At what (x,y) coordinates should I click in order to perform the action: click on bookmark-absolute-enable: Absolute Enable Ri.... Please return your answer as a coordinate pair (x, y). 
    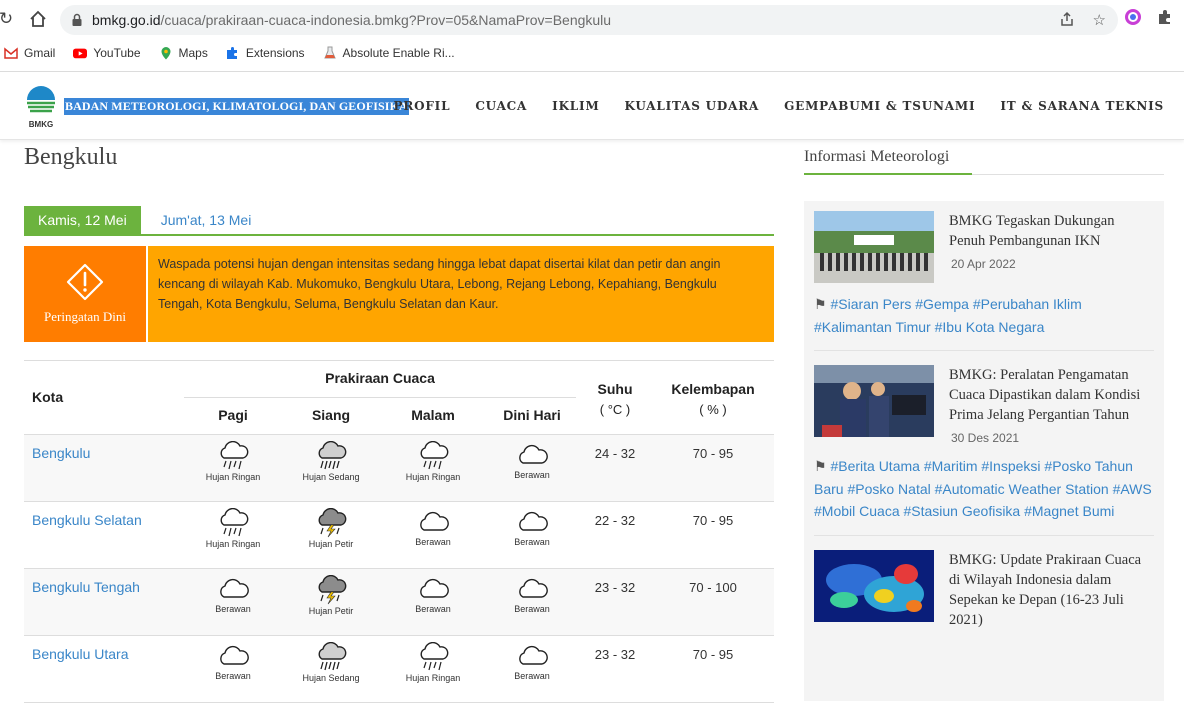
    Looking at the image, I should click on (389, 53).